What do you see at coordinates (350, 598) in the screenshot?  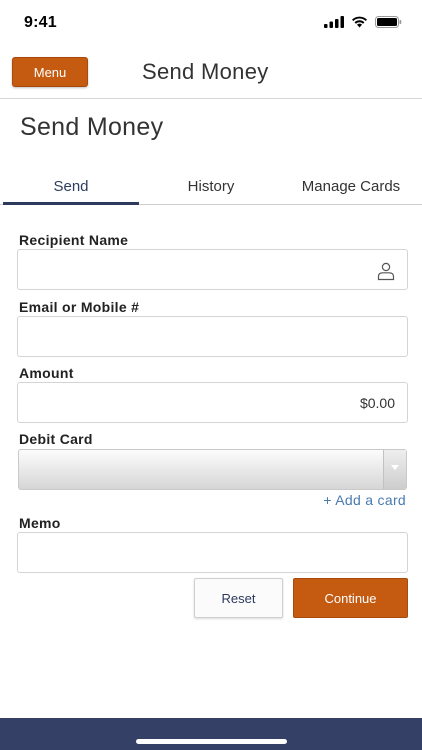 I see `continue-button: Continue` at bounding box center [350, 598].